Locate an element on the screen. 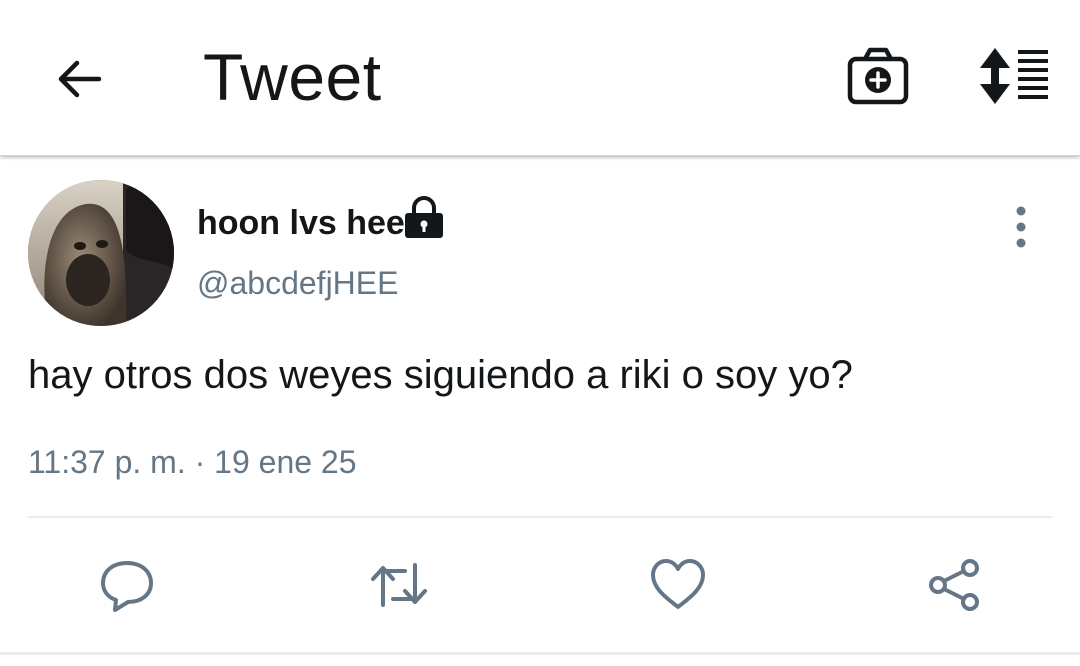 The height and width of the screenshot is (666, 1080). tweet-timestamp: 11:37 p. m. · 19 ene 25 is located at coordinates (192, 462).